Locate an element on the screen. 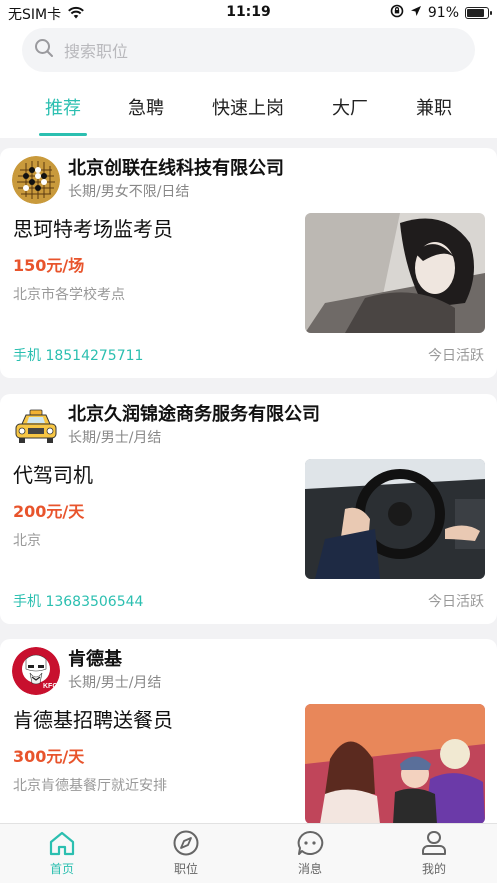  header: 搜索职位 推荐 急聘 快速上岗 大厂 兼职 is located at coordinates (248, 82).